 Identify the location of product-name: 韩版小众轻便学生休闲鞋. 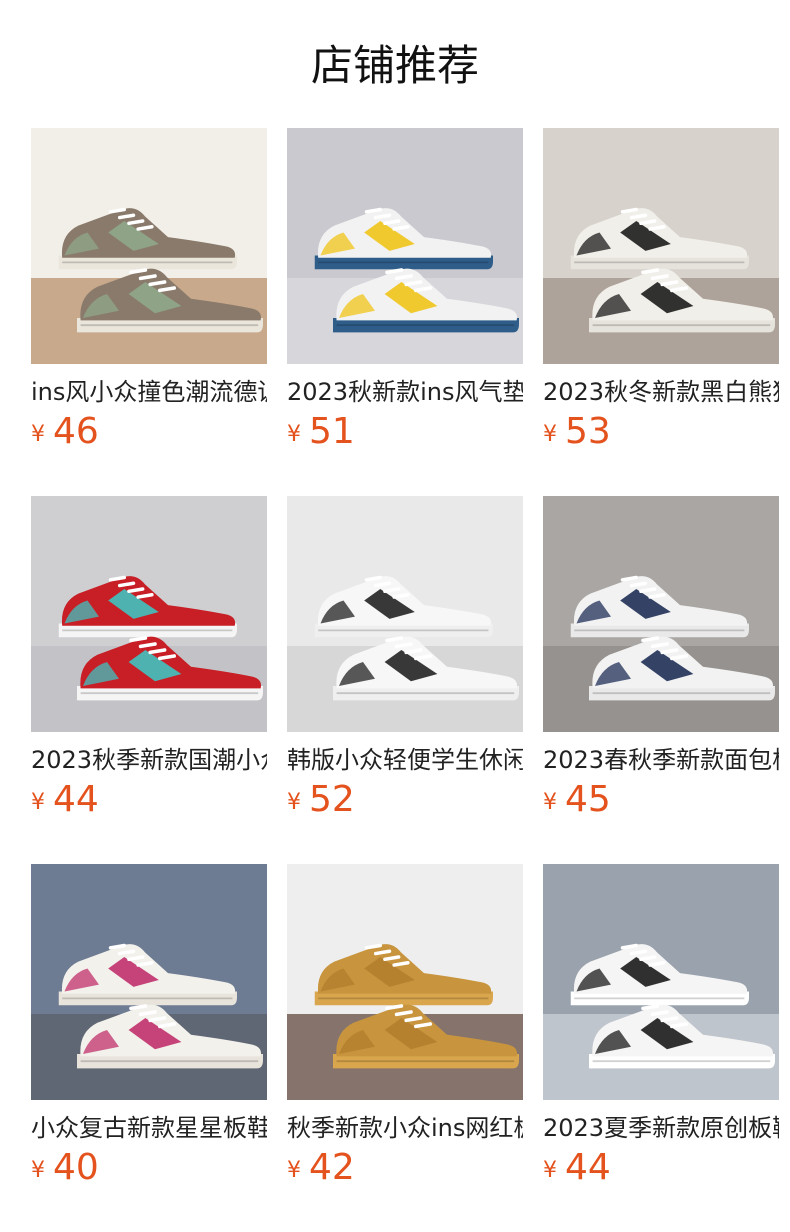
(405, 760).